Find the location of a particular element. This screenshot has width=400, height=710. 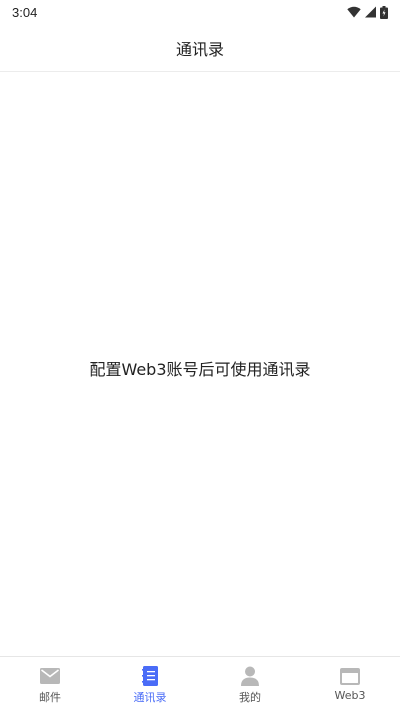

nav-label-web3: Web3 is located at coordinates (350, 695).